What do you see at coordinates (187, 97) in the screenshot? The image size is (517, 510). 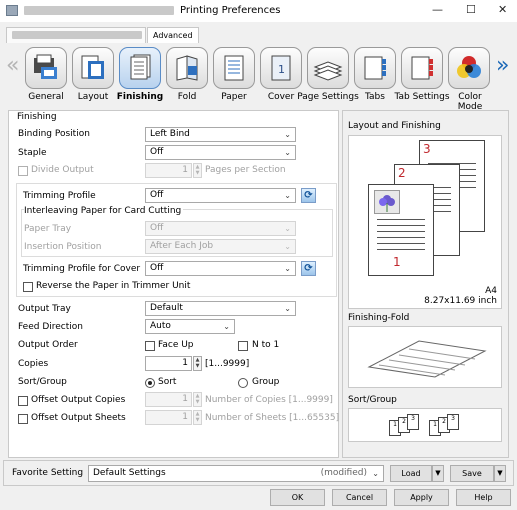 I see `toolbar-fold-label: Fold` at bounding box center [187, 97].